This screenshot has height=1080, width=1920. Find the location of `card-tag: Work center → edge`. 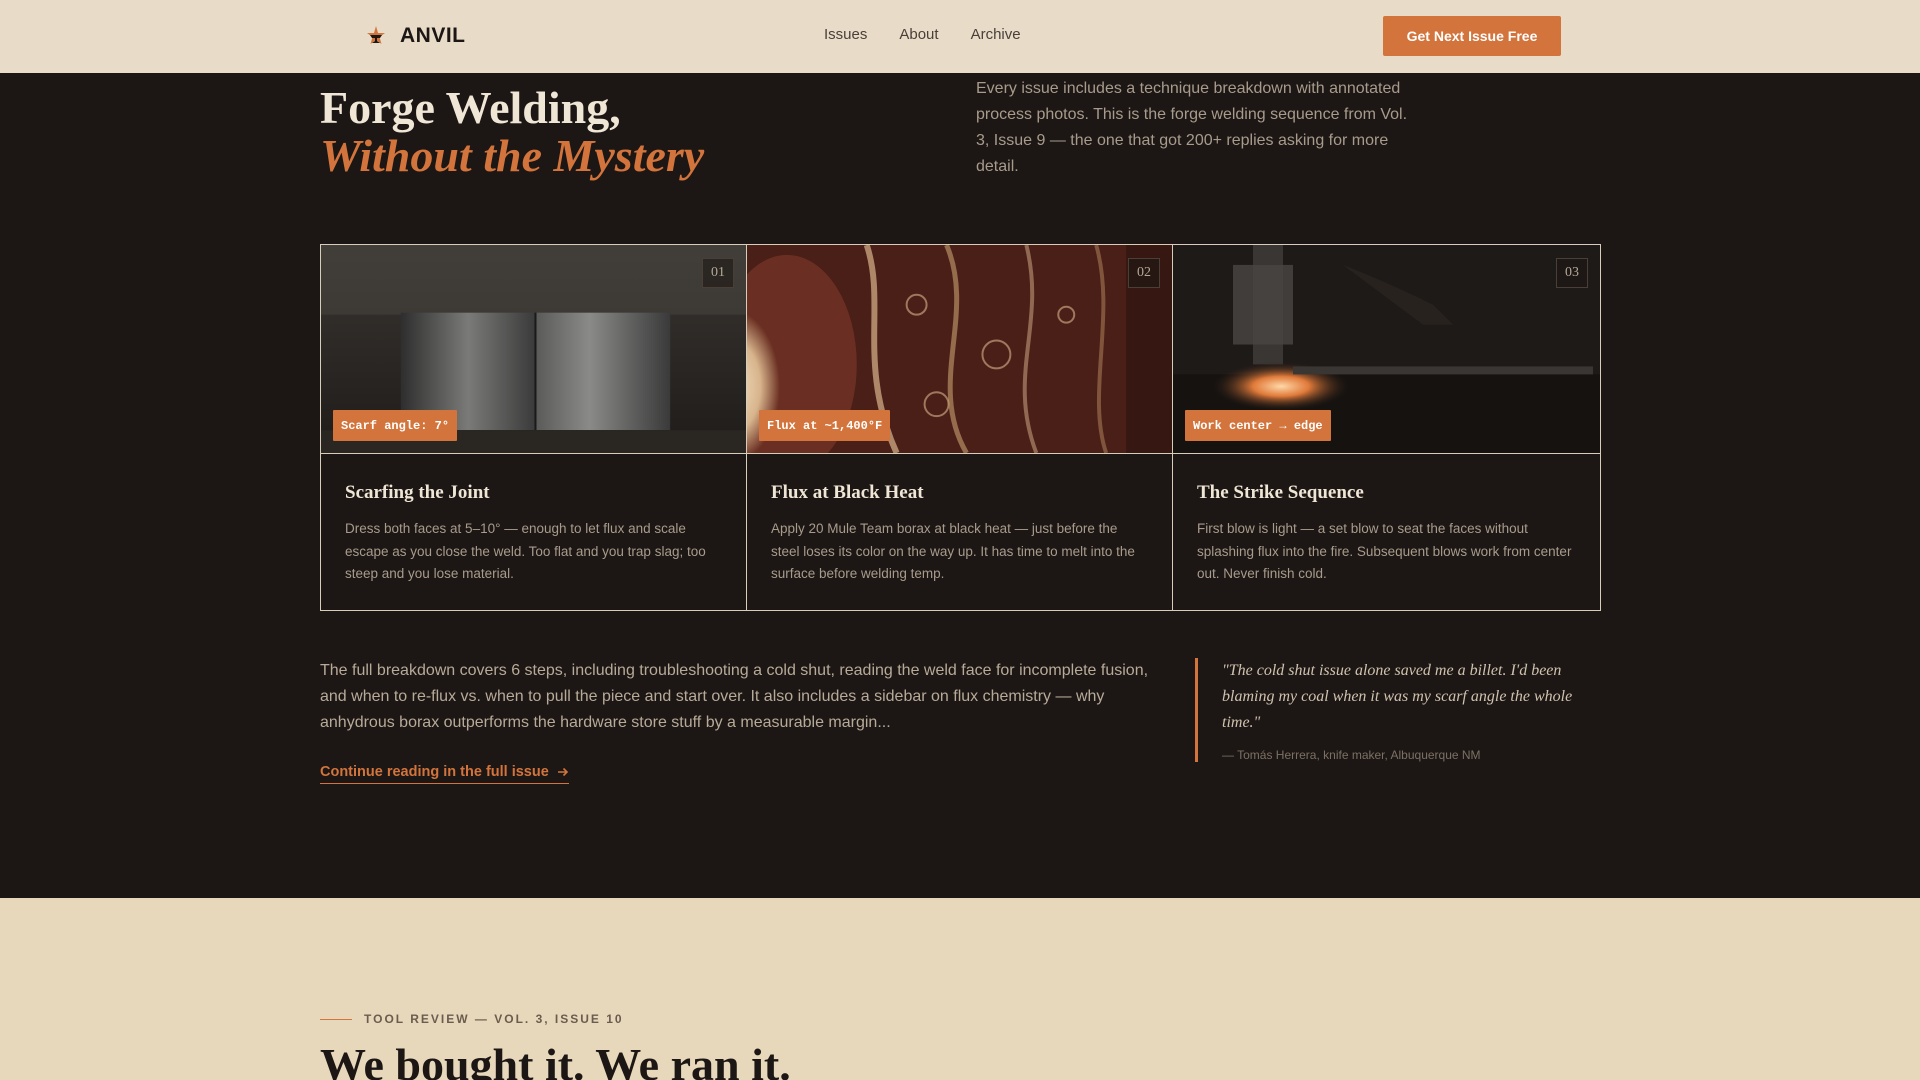

card-tag: Work center → edge is located at coordinates (1258, 425).